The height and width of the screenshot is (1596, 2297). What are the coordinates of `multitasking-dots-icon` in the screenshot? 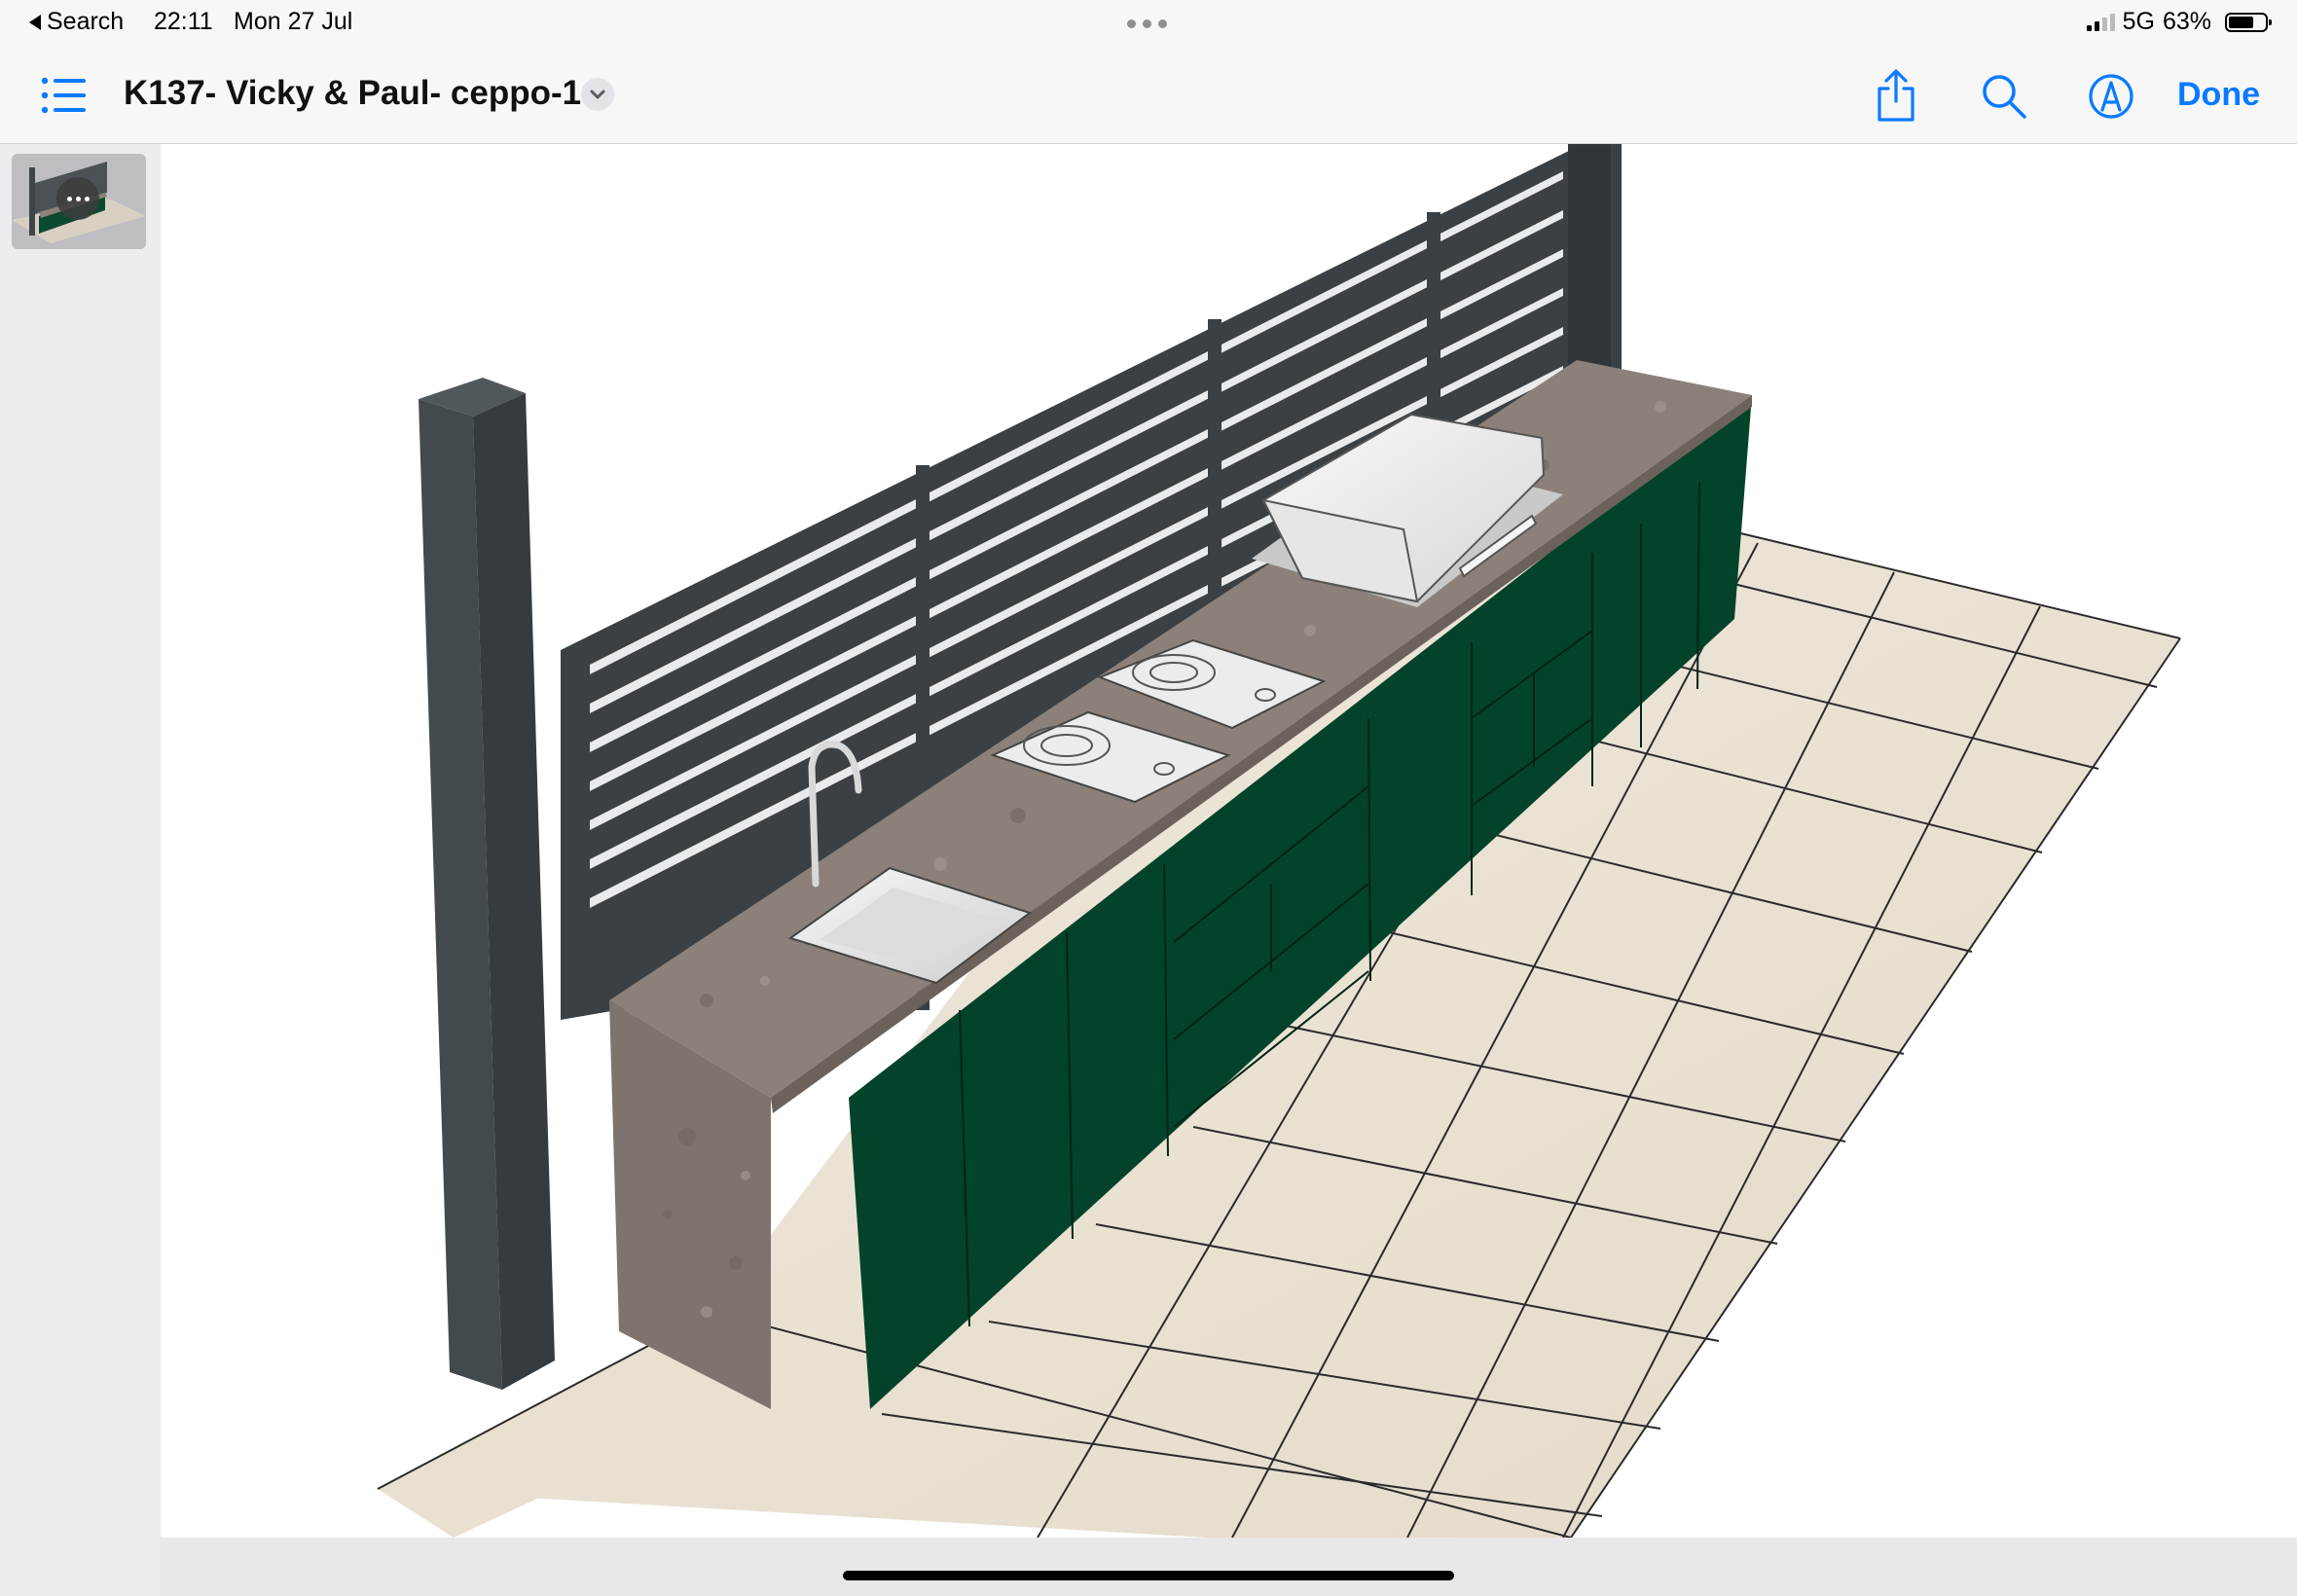 It's located at (1147, 23).